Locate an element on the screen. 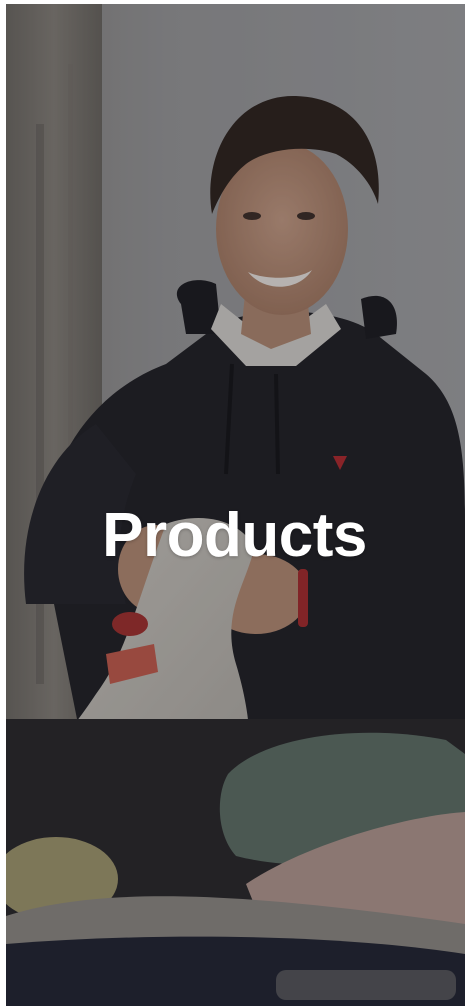 This screenshot has width=469, height=1006. page-title: Products is located at coordinates (234, 535).